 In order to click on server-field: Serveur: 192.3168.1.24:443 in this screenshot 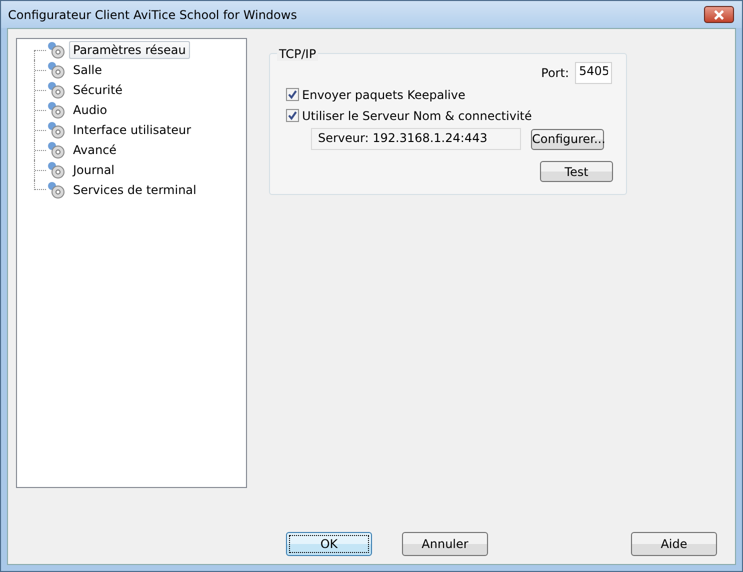, I will do `click(416, 139)`.